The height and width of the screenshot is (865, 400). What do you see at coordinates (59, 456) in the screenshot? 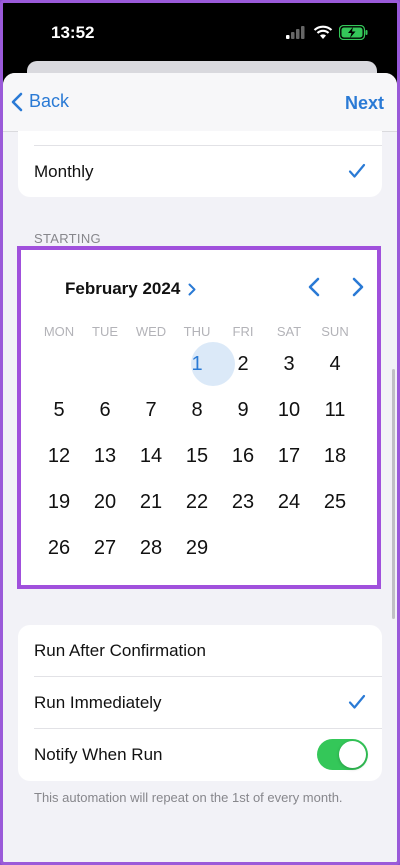
I see `calendar-day: 12` at bounding box center [59, 456].